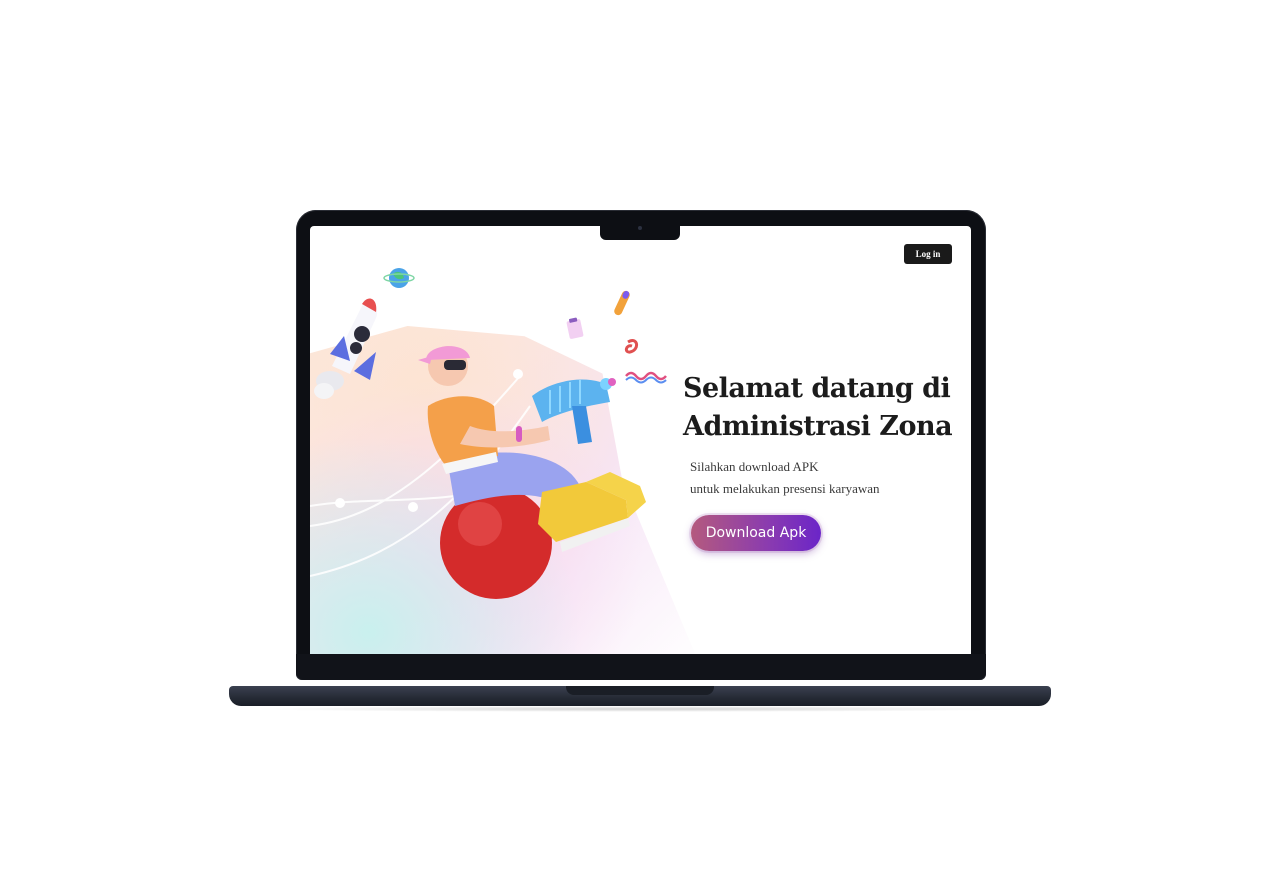 The width and height of the screenshot is (1280, 896). I want to click on laptop-base-notch, so click(640, 690).